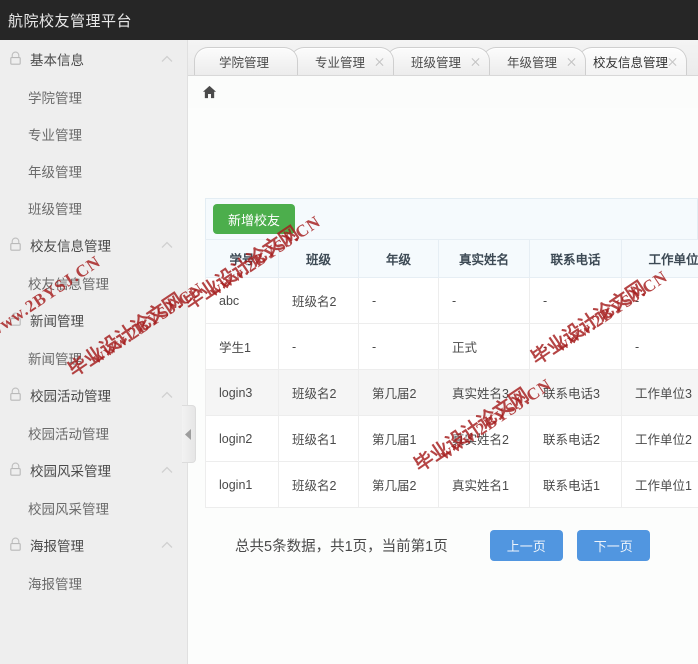 The height and width of the screenshot is (664, 698). I want to click on sidebar-item-label: 班级管理, so click(55, 209).